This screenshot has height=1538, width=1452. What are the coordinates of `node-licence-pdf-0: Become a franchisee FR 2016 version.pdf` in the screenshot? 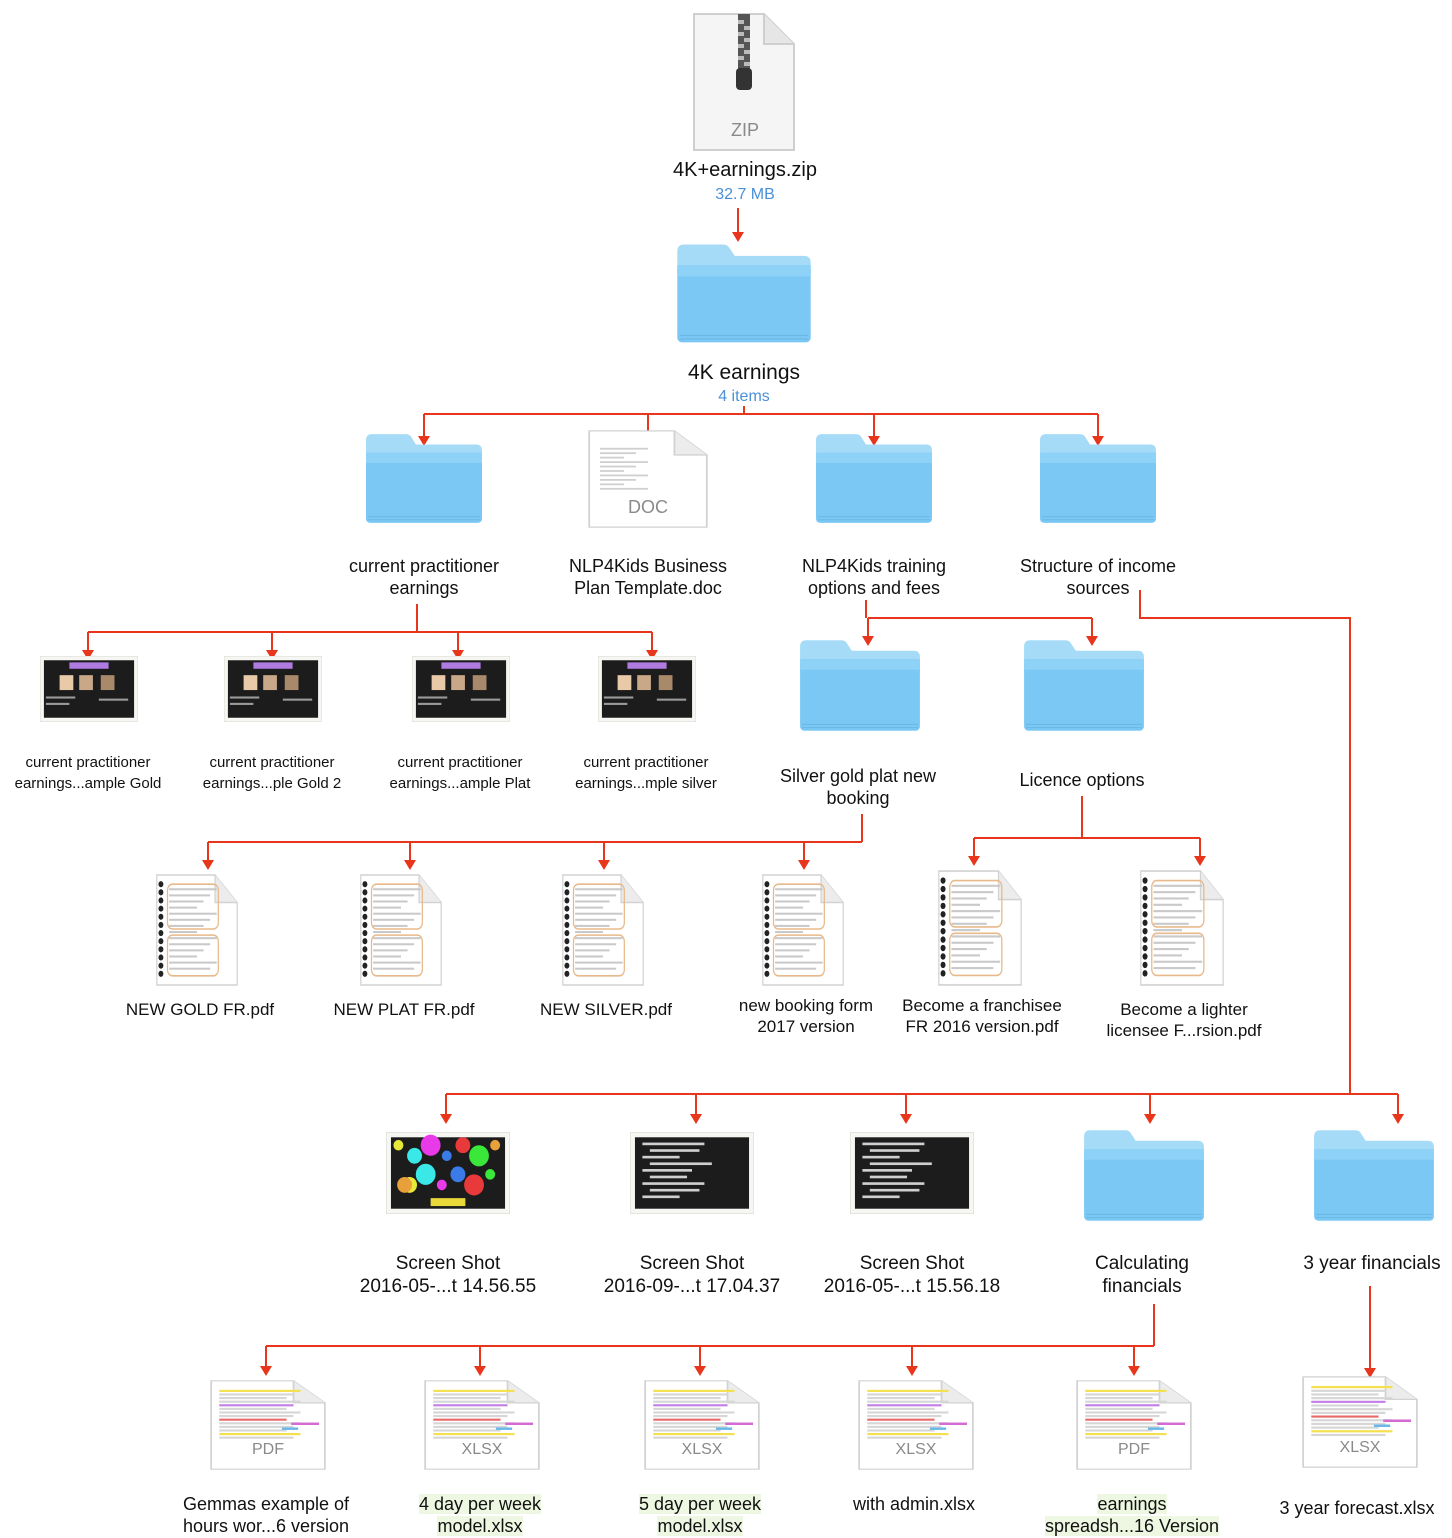 It's located at (982, 959).